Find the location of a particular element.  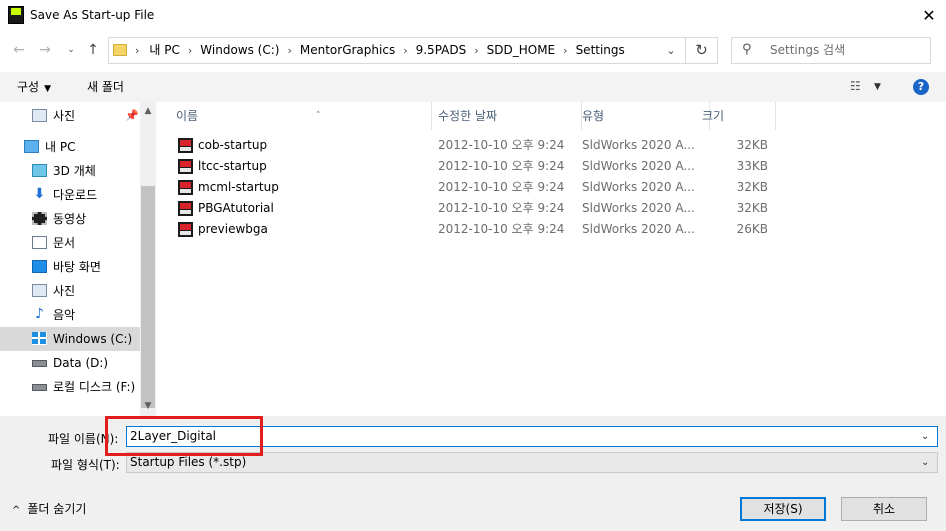

save-button: 저장(S) is located at coordinates (783, 509).